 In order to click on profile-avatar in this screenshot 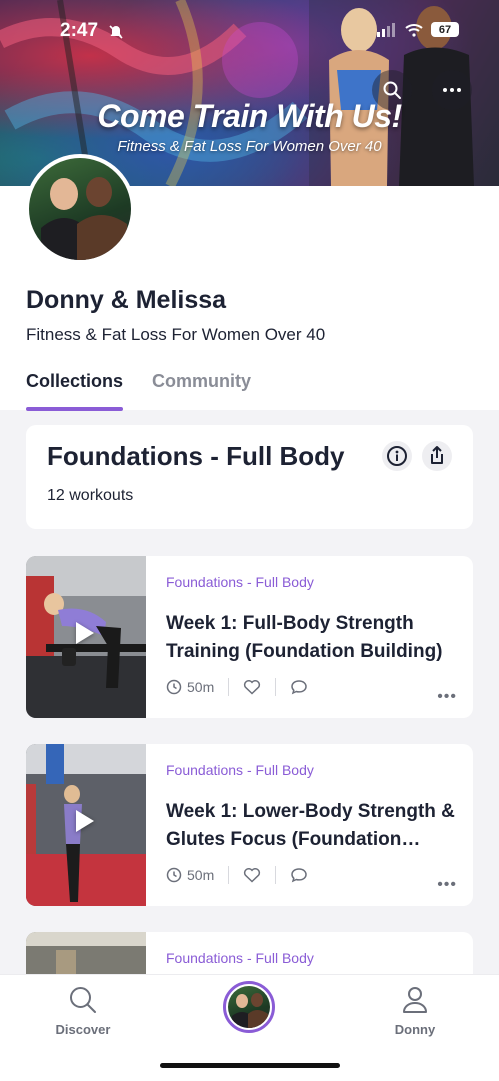, I will do `click(80, 209)`.